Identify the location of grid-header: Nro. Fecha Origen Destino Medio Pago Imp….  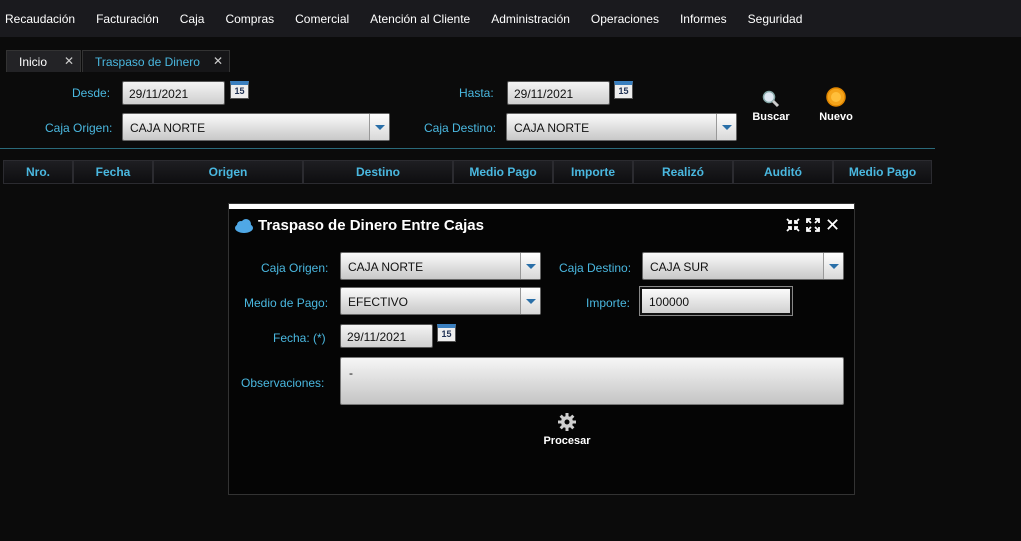
(467, 172).